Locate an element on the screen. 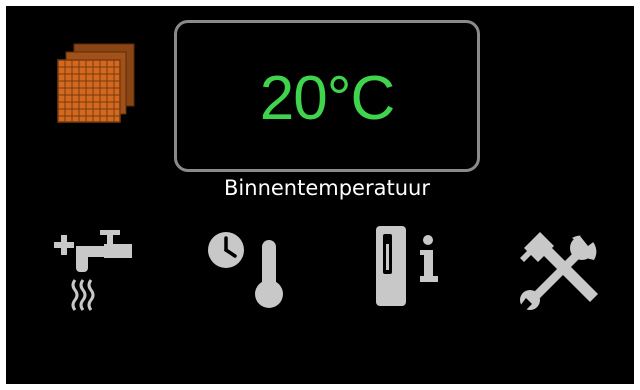 Image resolution: width=640 pixels, height=390 pixels. device-info-icon is located at coordinates (409, 269).